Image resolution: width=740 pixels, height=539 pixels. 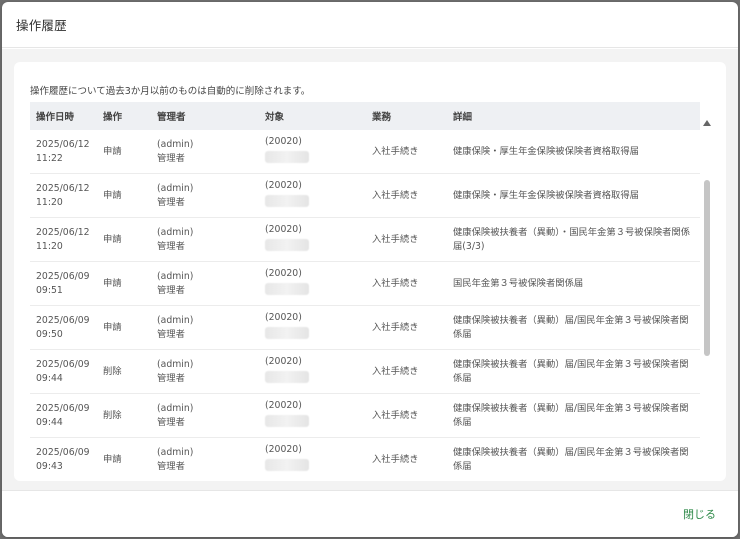 I want to click on table-header-row: 操作日時 操作 管理者 対象 業務 詳細, so click(x=365, y=116).